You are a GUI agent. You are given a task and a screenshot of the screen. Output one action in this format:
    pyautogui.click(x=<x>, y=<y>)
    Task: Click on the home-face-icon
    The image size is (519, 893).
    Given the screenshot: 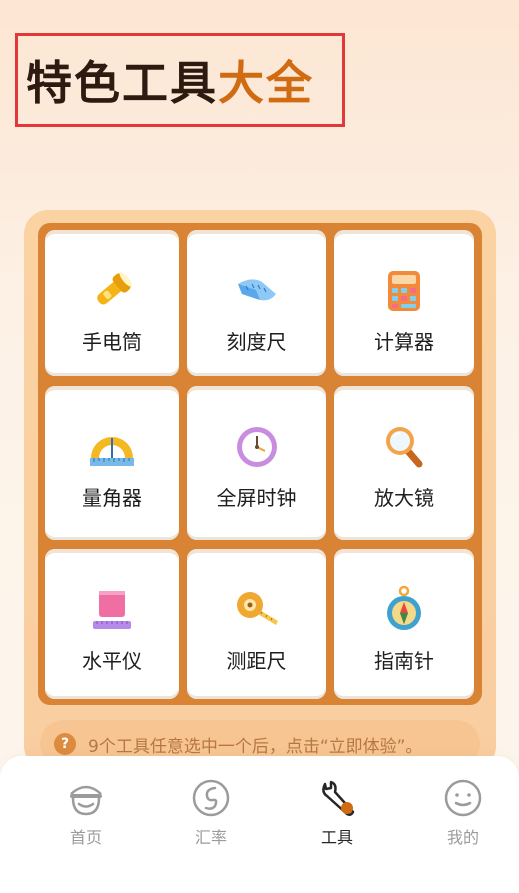 What is the action you would take?
    pyautogui.click(x=86, y=800)
    